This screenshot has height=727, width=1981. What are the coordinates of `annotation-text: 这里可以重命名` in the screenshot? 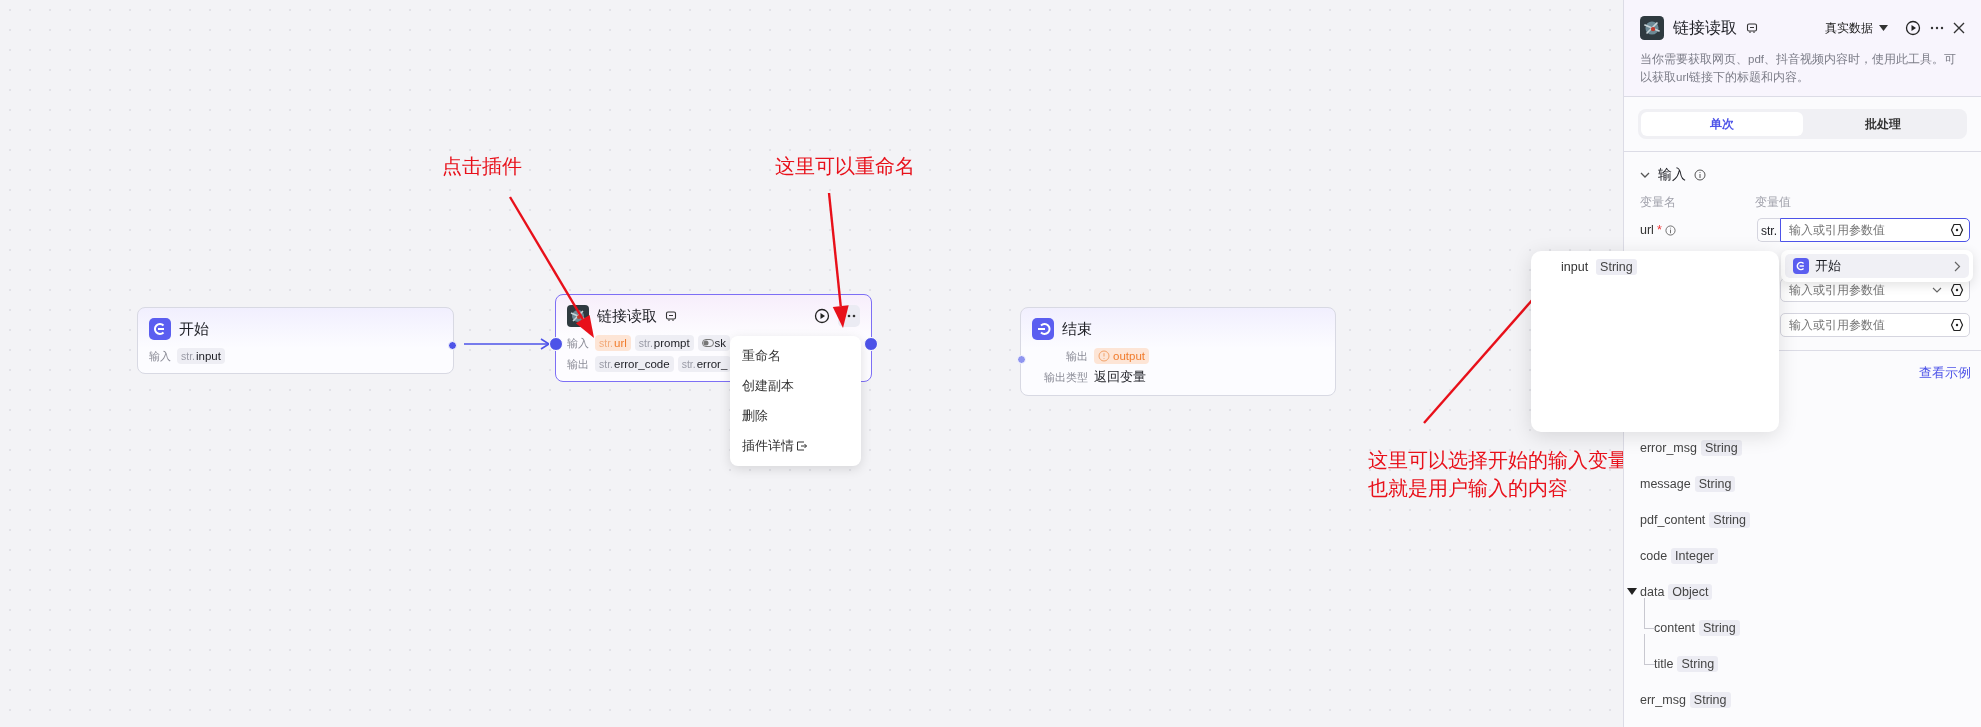 It's located at (845, 166).